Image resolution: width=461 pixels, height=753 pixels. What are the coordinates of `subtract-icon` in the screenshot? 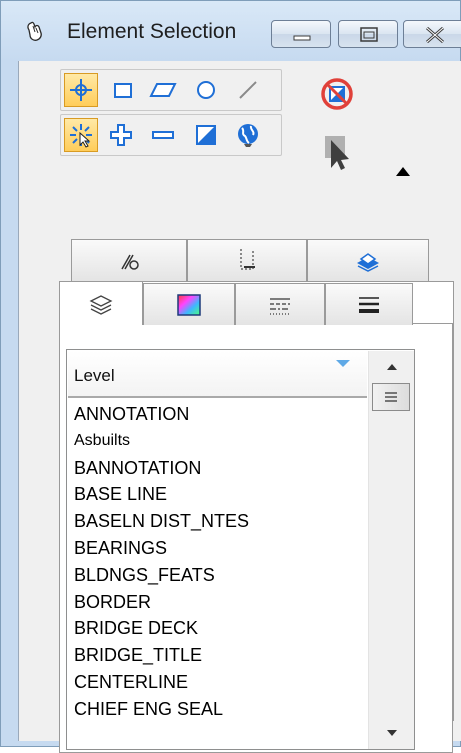 It's located at (163, 135).